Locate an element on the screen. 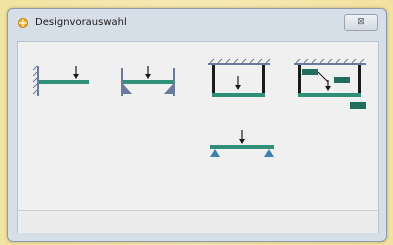  close-button: ⊠ is located at coordinates (361, 22).